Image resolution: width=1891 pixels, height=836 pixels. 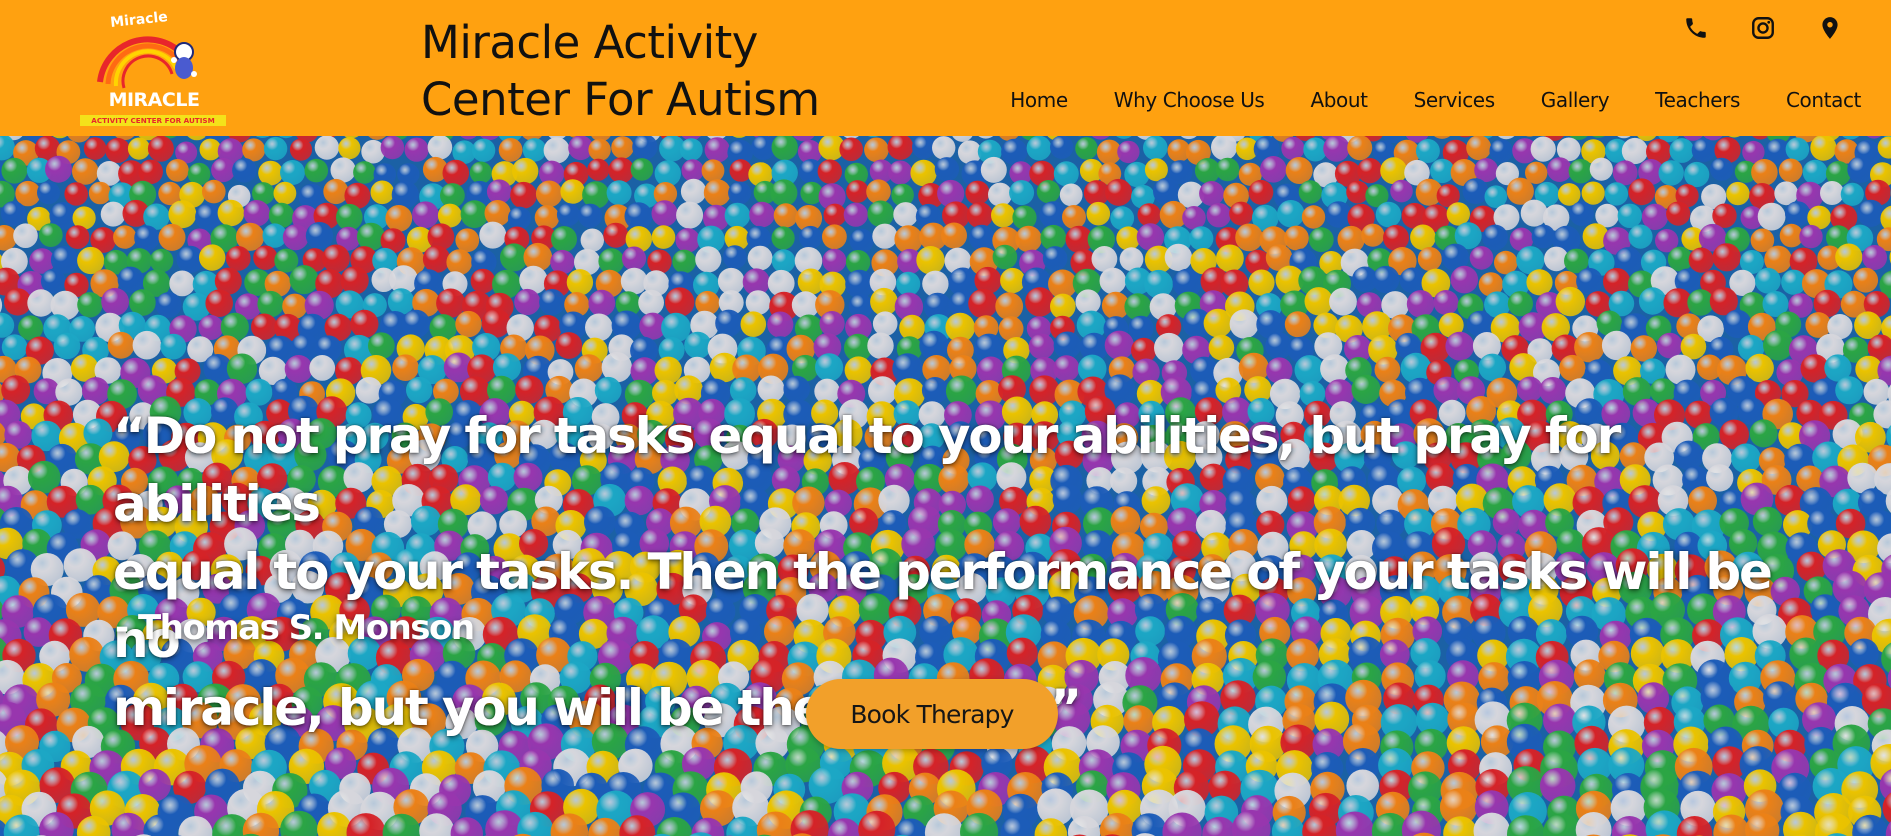 What do you see at coordinates (295, 628) in the screenshot?
I see `quote-author: - Thomas S. Monson` at bounding box center [295, 628].